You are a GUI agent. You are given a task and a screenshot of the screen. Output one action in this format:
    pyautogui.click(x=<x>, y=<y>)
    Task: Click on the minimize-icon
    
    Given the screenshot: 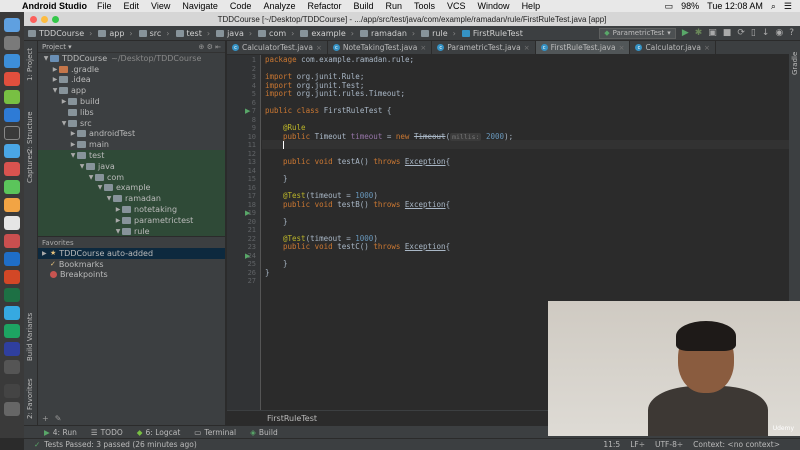 What is the action you would take?
    pyautogui.click(x=44, y=19)
    